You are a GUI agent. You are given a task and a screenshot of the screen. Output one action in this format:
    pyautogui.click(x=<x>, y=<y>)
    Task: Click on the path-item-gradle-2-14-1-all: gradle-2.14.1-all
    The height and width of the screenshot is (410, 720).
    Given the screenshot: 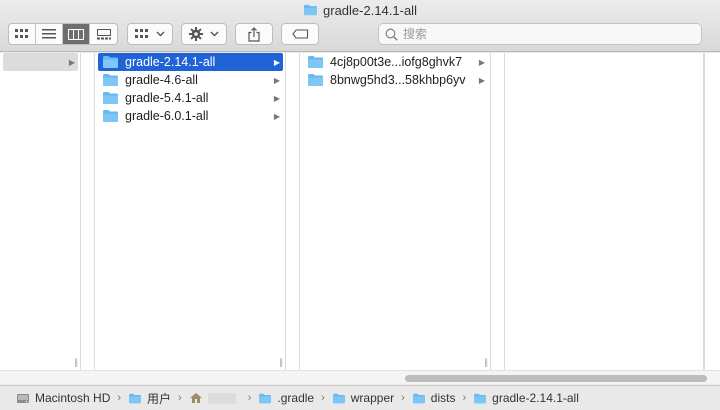 What is the action you would take?
    pyautogui.click(x=526, y=398)
    